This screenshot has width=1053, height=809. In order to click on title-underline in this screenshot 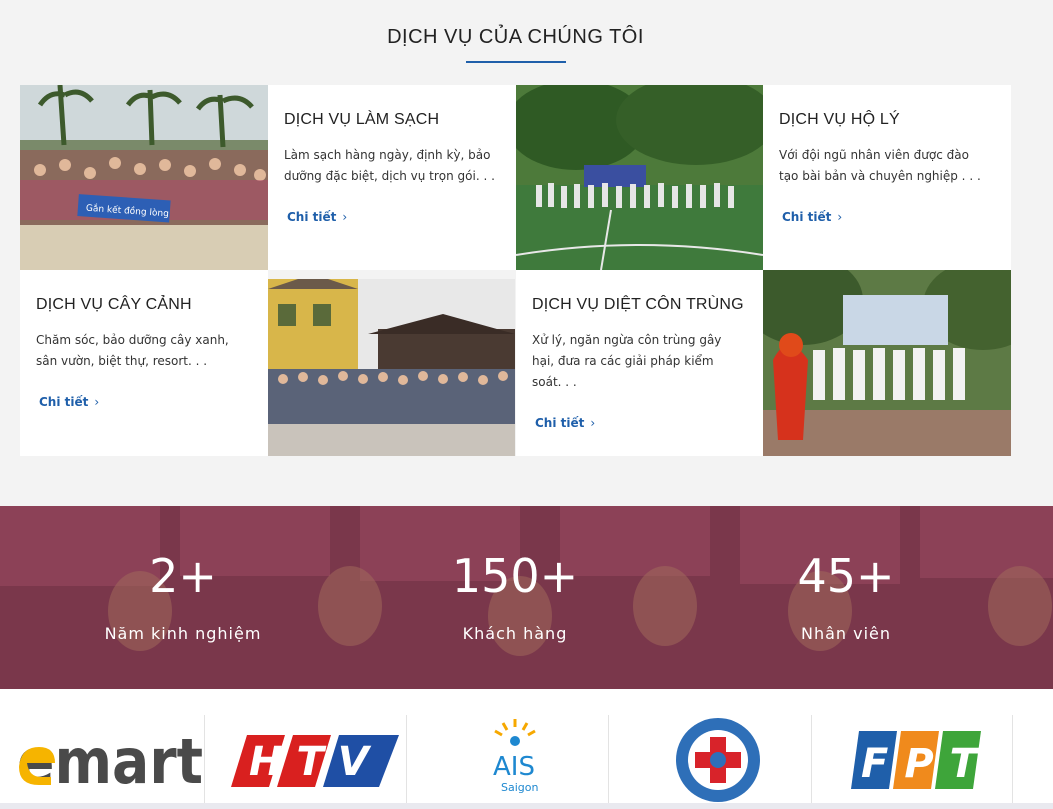, I will do `click(516, 62)`.